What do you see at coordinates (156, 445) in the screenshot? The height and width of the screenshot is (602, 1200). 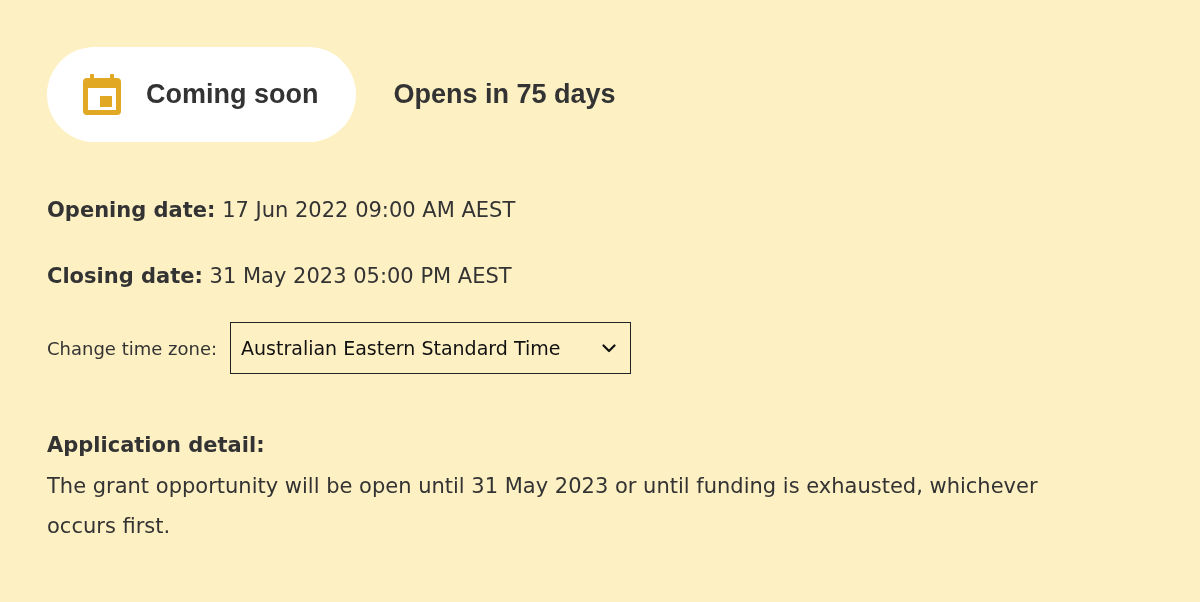 I see `application-detail-heading: Application detail:` at bounding box center [156, 445].